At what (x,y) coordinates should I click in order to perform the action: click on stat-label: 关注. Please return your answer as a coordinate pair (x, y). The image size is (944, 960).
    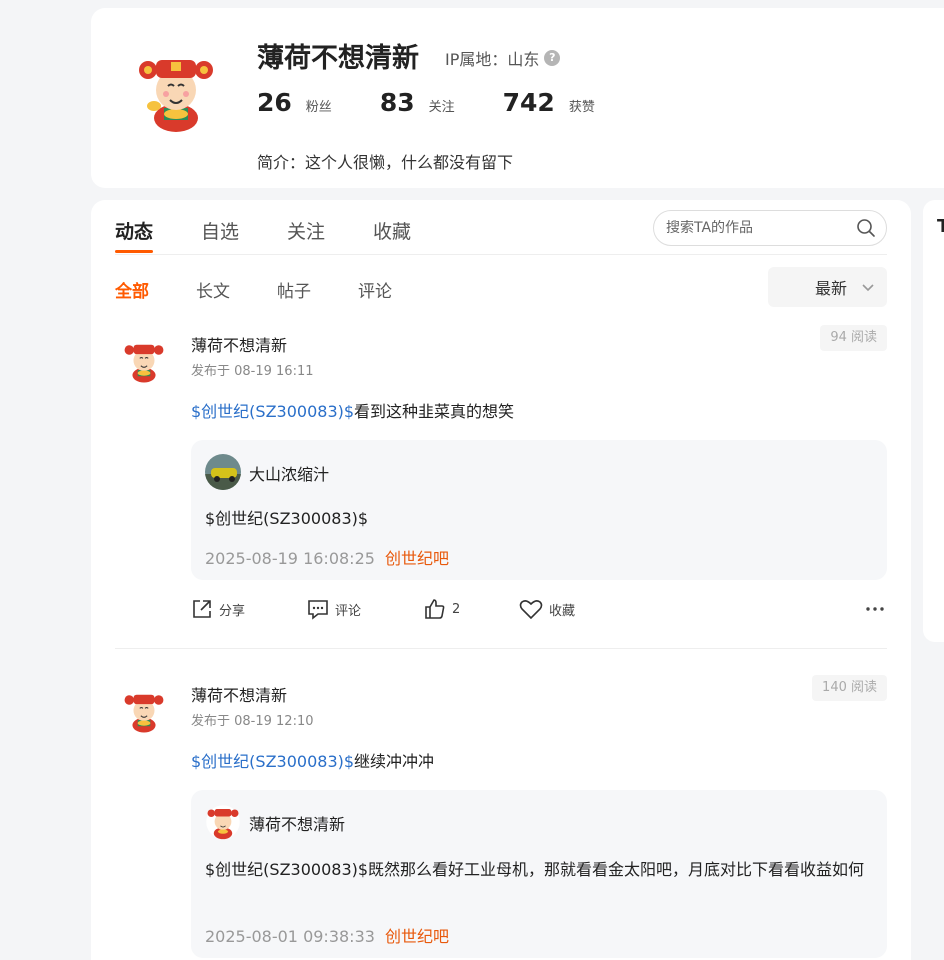
    Looking at the image, I should click on (441, 107).